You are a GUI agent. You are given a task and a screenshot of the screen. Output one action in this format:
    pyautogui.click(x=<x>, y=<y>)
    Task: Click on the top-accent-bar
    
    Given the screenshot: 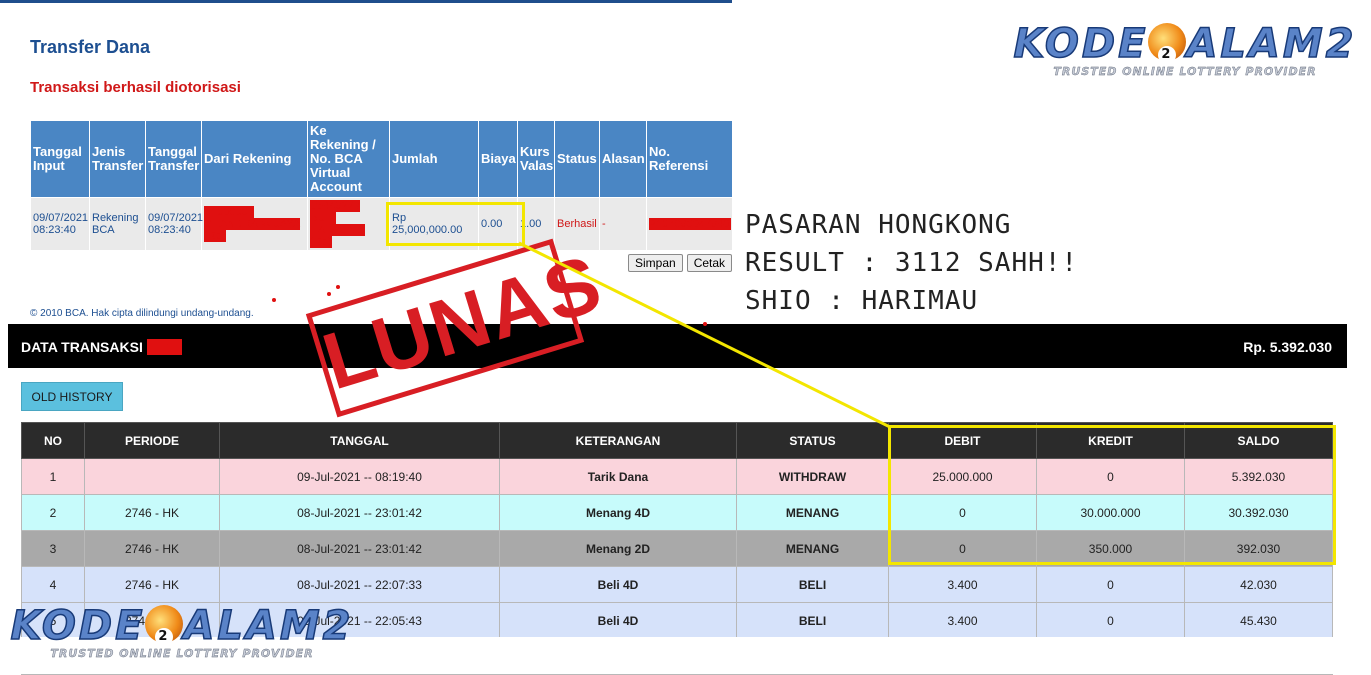 What is the action you would take?
    pyautogui.click(x=366, y=1)
    